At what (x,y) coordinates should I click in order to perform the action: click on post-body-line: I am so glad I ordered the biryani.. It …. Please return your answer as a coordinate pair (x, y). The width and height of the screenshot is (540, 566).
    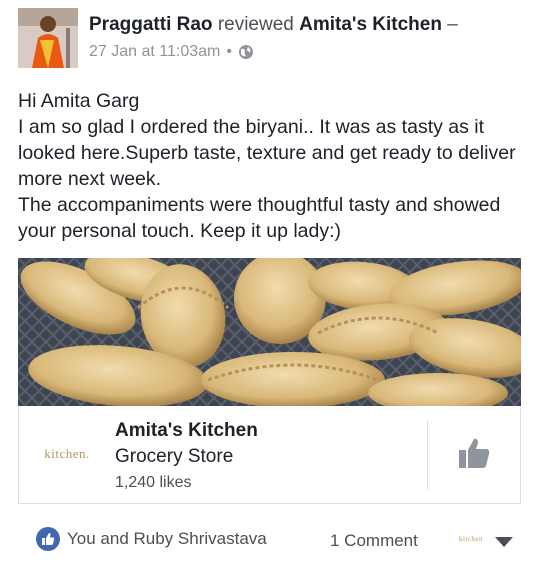
    Looking at the image, I should click on (267, 153).